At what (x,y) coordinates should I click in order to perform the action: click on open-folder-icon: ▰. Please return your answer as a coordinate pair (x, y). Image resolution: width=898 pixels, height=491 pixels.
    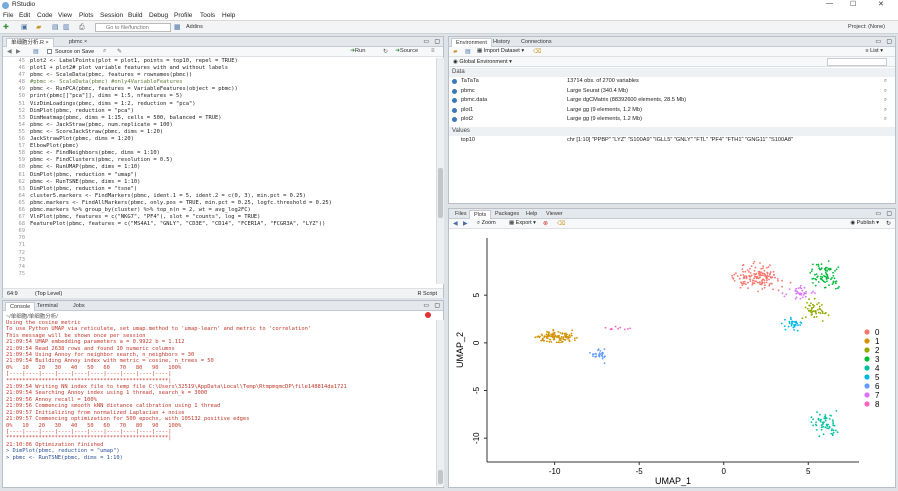
    Looking at the image, I should click on (38, 27).